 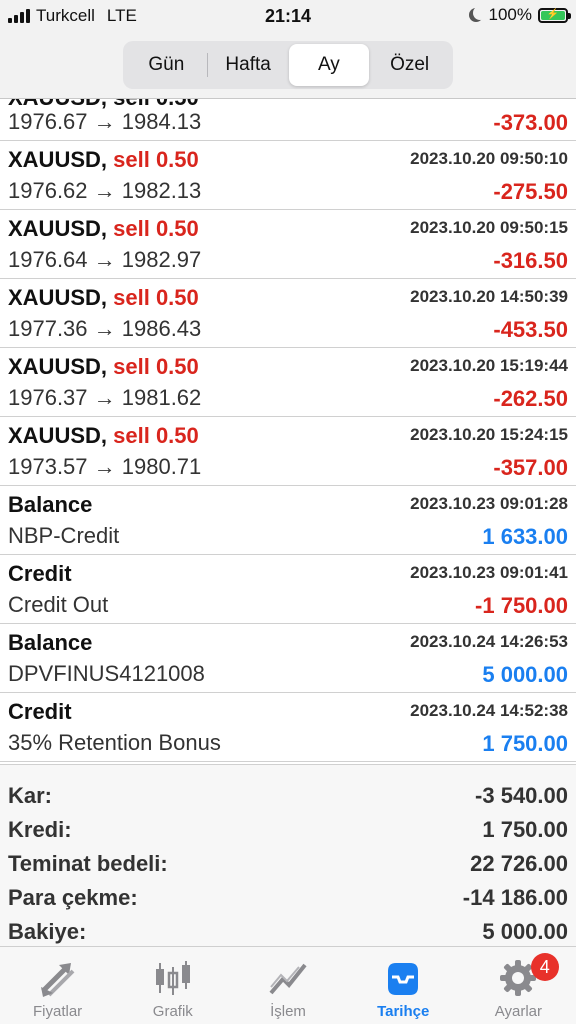 I want to click on tab-chart: Grafik, so click(x=172, y=985).